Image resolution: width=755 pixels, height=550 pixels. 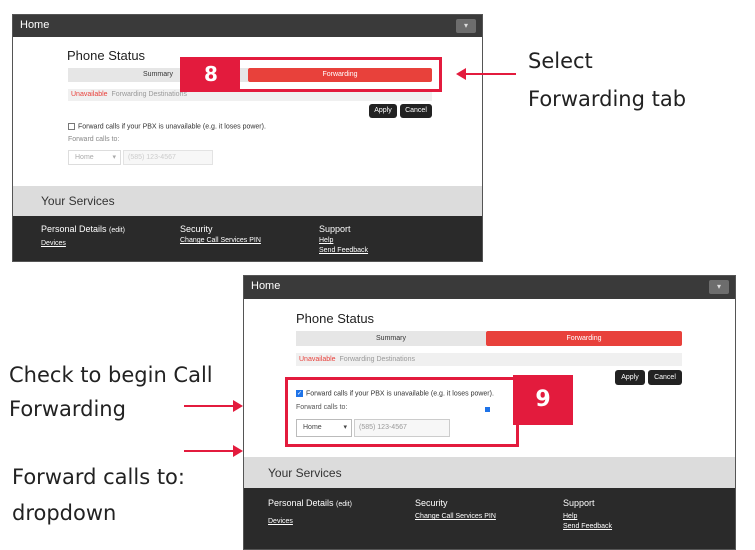 I want to click on callout-select: Select Forwarding tab, so click(x=607, y=80).